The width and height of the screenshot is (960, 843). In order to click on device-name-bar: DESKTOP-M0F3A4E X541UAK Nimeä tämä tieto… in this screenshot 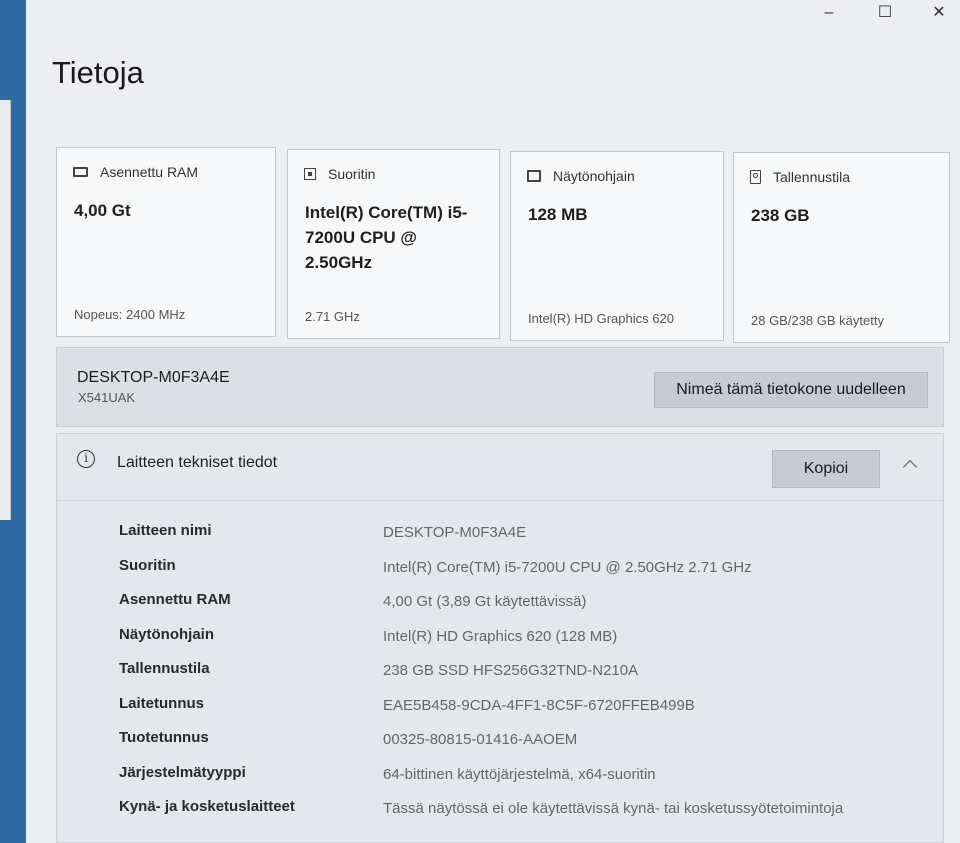, I will do `click(500, 387)`.